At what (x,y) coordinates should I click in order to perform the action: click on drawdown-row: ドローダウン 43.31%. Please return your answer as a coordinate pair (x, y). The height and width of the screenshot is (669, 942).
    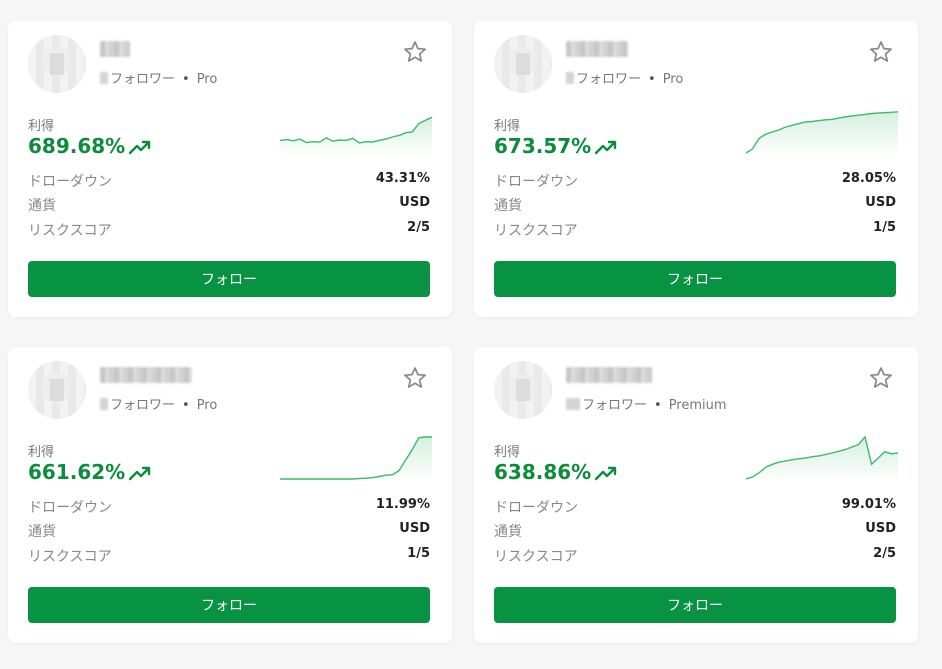
    Looking at the image, I should click on (229, 181).